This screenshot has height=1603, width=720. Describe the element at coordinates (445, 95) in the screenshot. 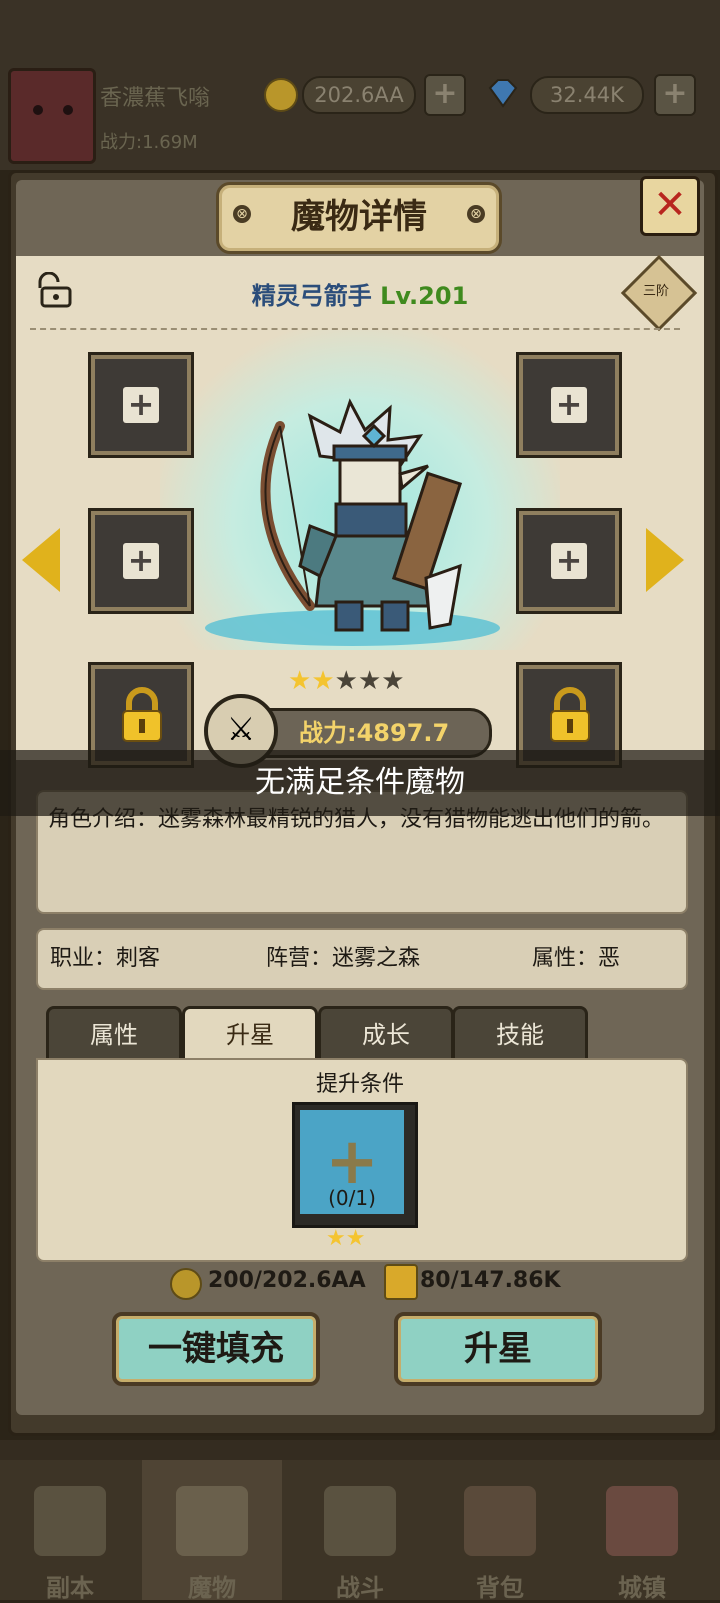

I see `add-gold-button: +` at that location.